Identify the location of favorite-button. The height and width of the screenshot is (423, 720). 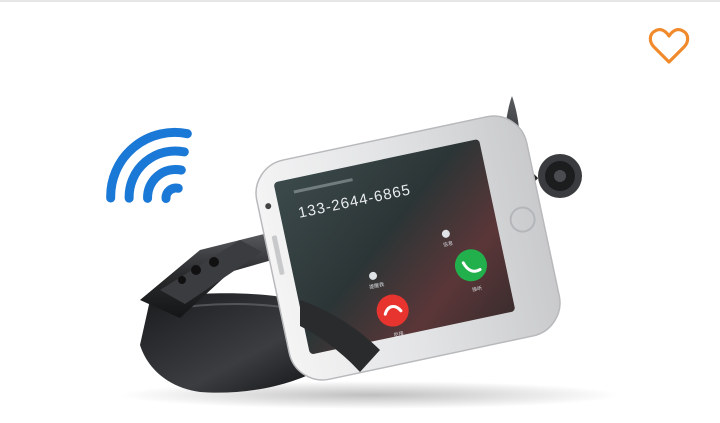
(669, 46).